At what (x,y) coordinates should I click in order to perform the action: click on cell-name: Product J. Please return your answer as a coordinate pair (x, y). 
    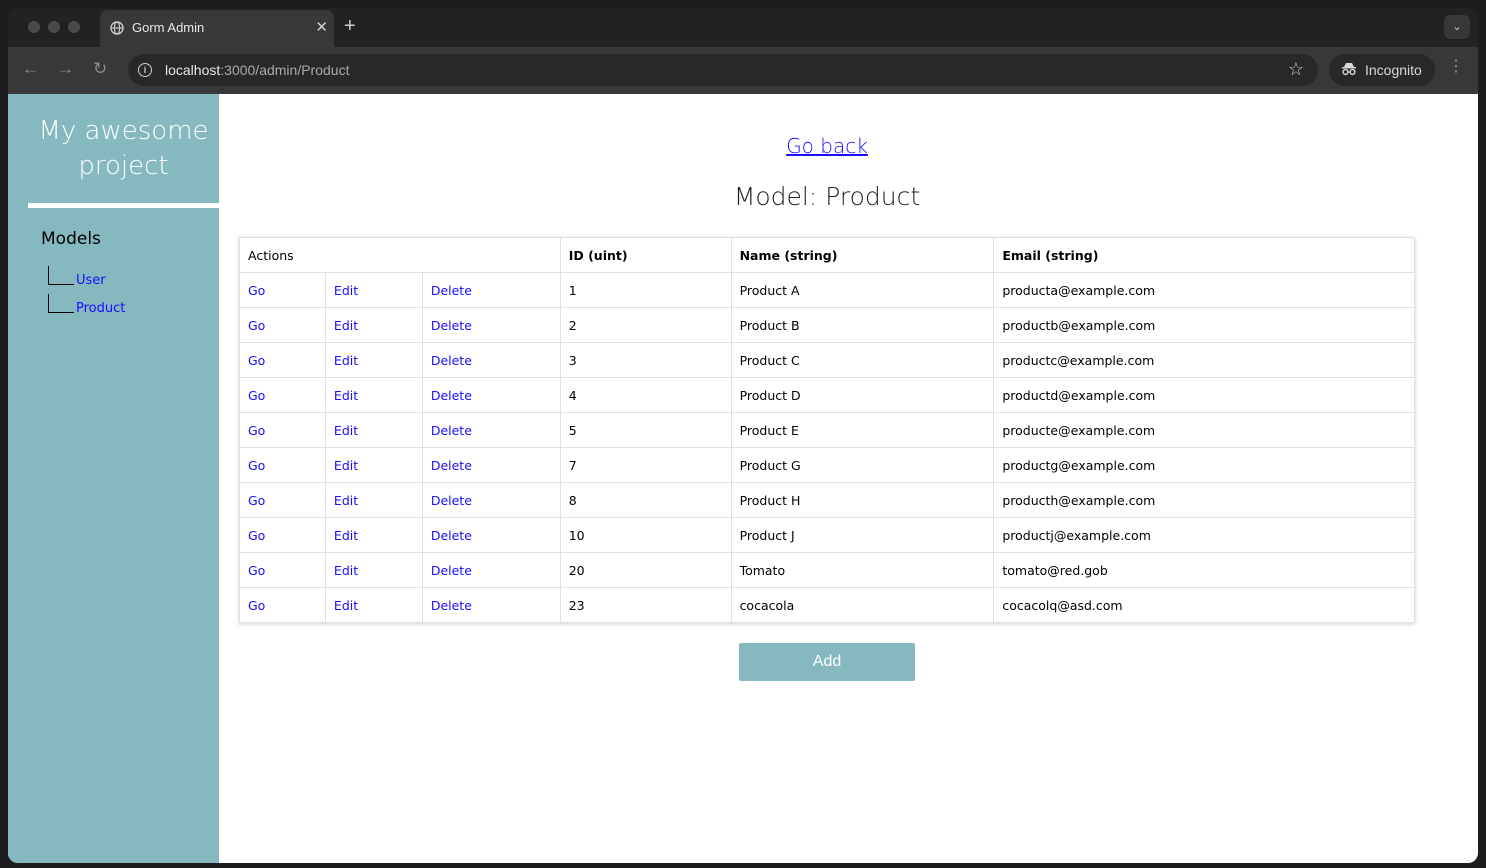
    Looking at the image, I should click on (862, 535).